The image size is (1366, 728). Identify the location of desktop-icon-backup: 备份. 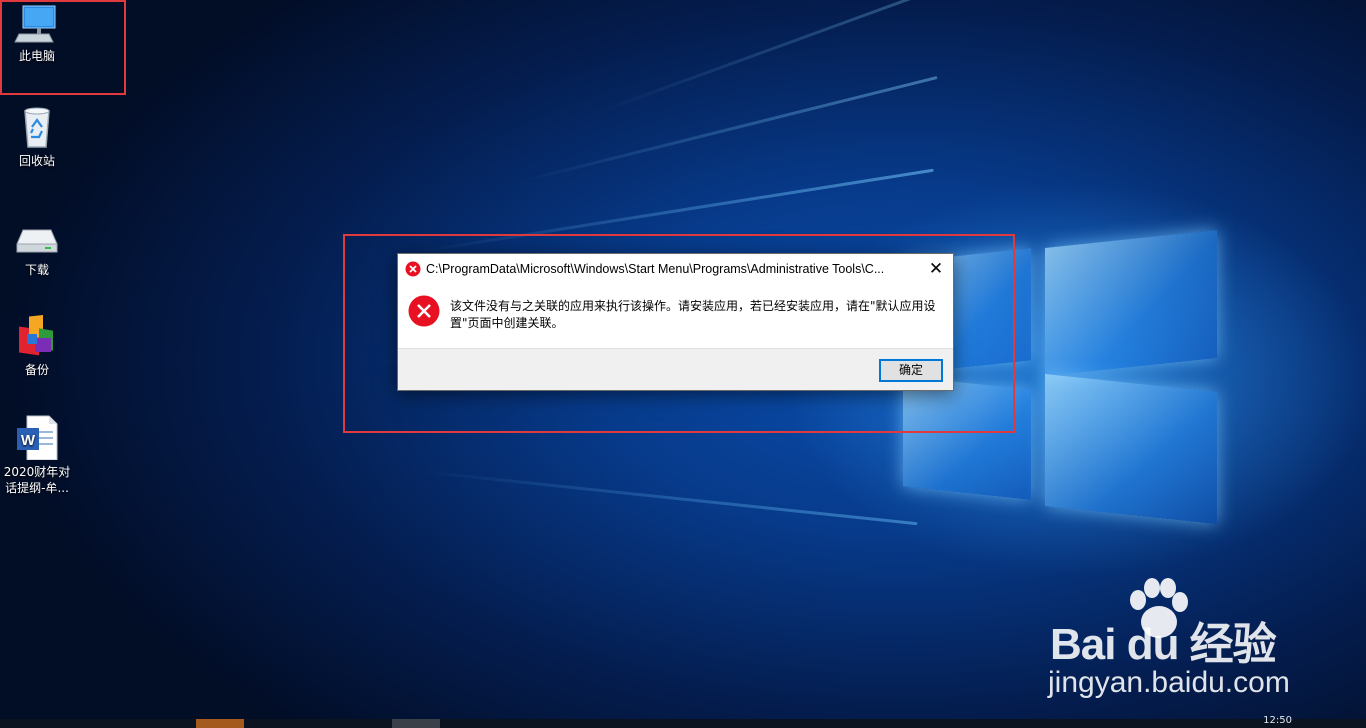
(37, 346).